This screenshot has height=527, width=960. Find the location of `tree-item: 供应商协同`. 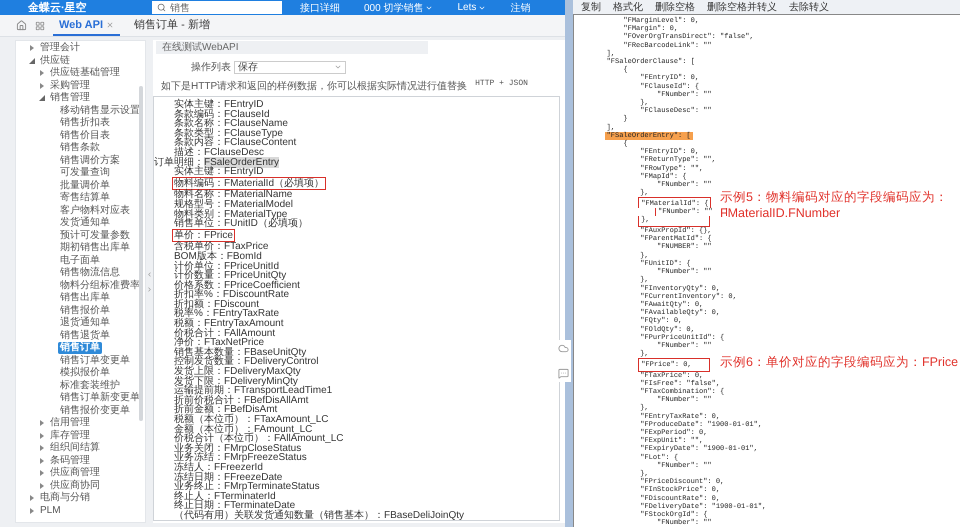

tree-item: 供应商协同 is located at coordinates (75, 486).